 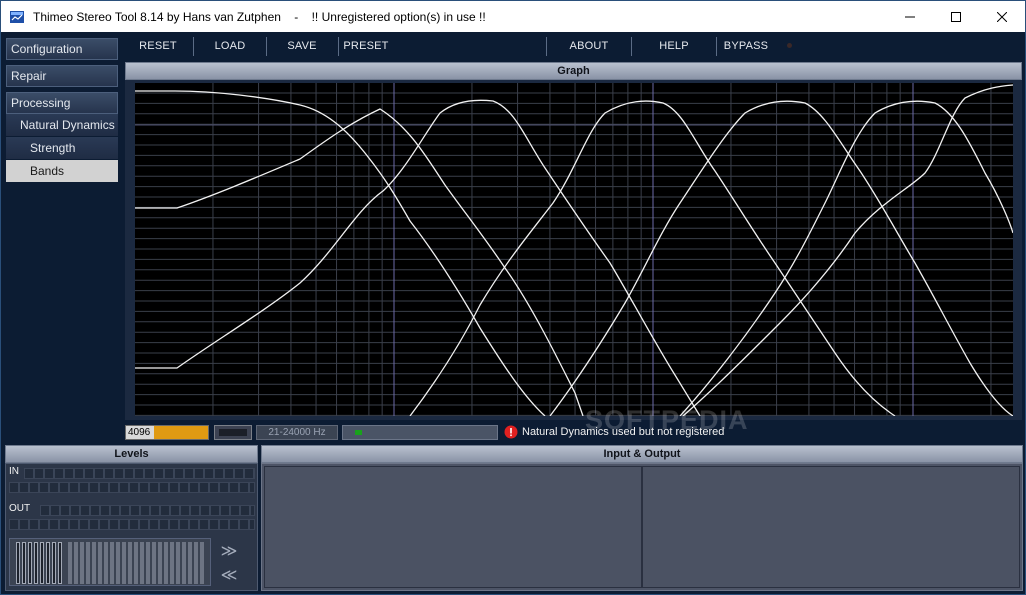 What do you see at coordinates (230, 46) in the screenshot?
I see `load-button: LOAD` at bounding box center [230, 46].